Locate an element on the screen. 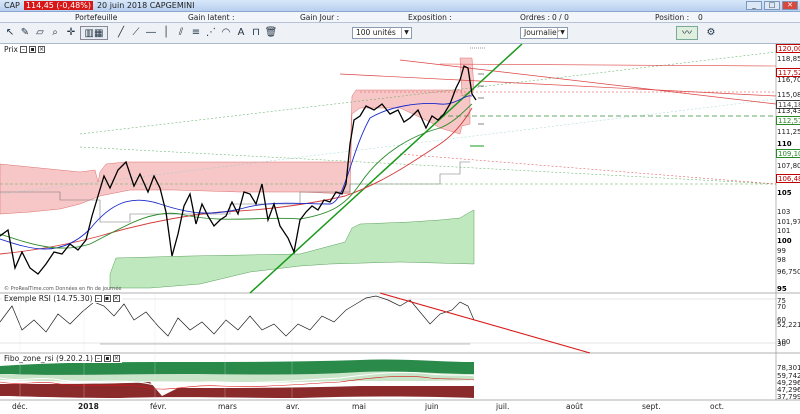  period-value: Journalier is located at coordinates (542, 32).